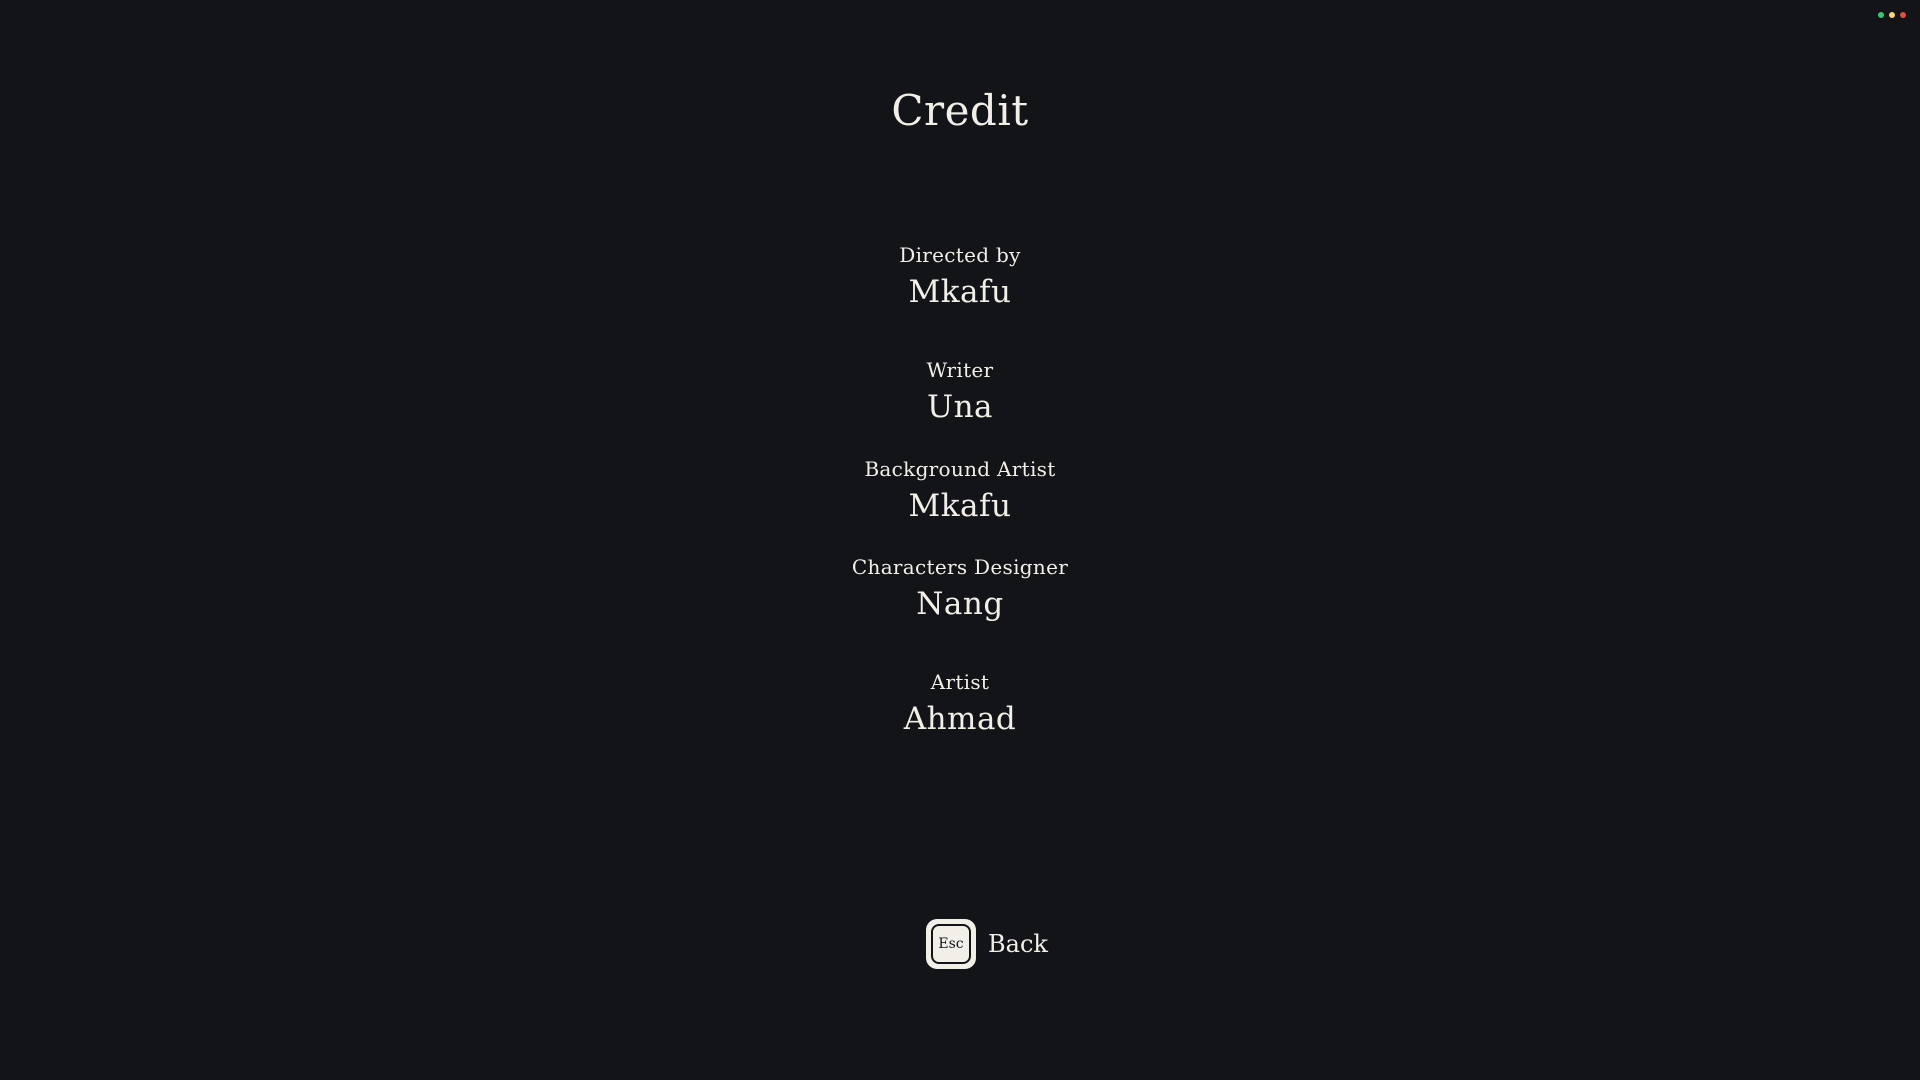  I want to click on esc-key-label: Esc, so click(951, 944).